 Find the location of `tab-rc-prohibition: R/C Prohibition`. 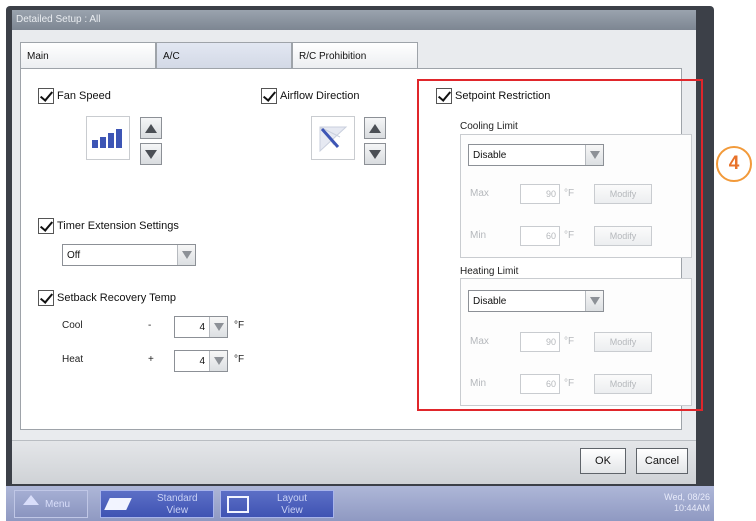

tab-rc-prohibition: R/C Prohibition is located at coordinates (355, 55).